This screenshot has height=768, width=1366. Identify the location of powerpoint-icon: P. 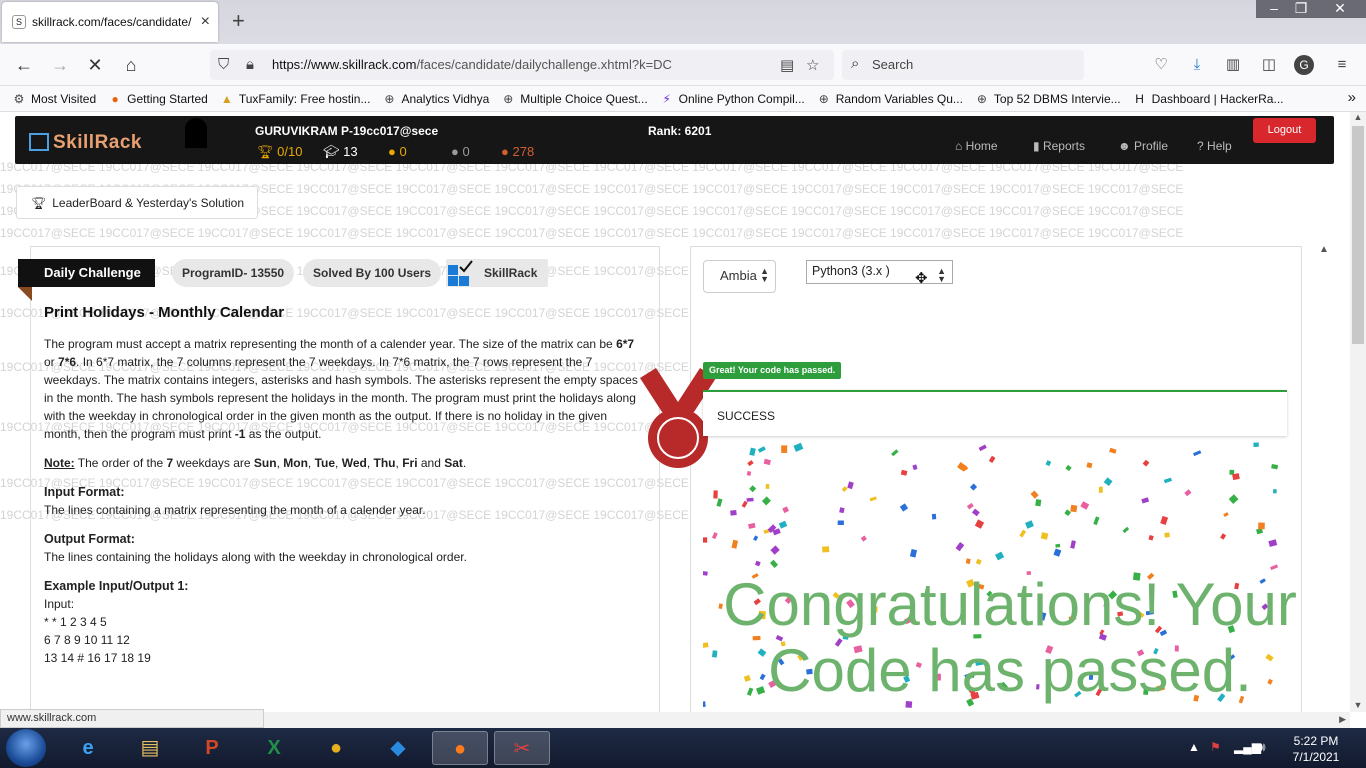
(212, 748).